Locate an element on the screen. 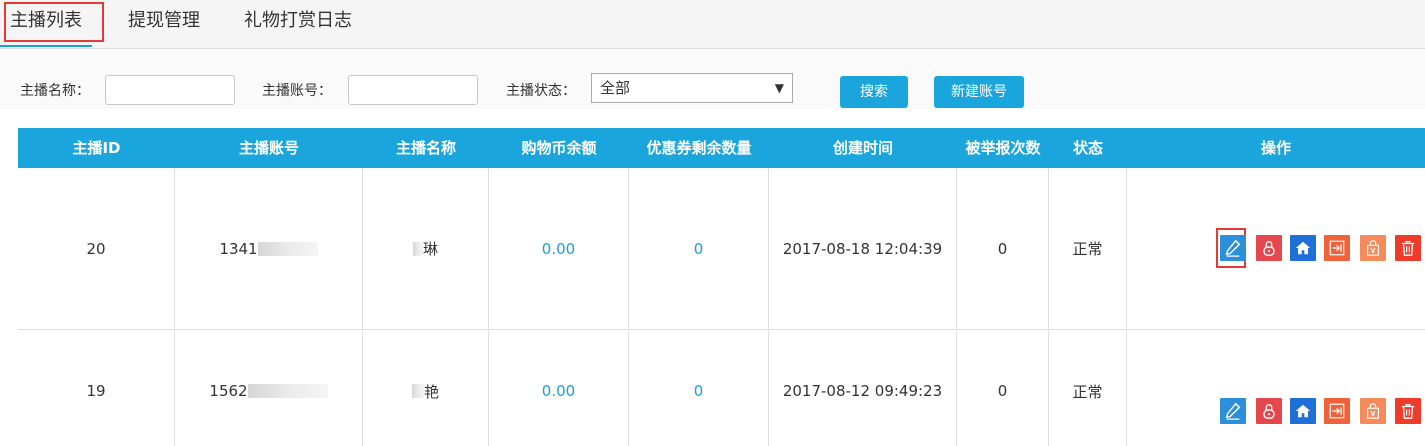 Image resolution: width=1425 pixels, height=446 pixels. anchor-name-text: 艳 is located at coordinates (431, 391).